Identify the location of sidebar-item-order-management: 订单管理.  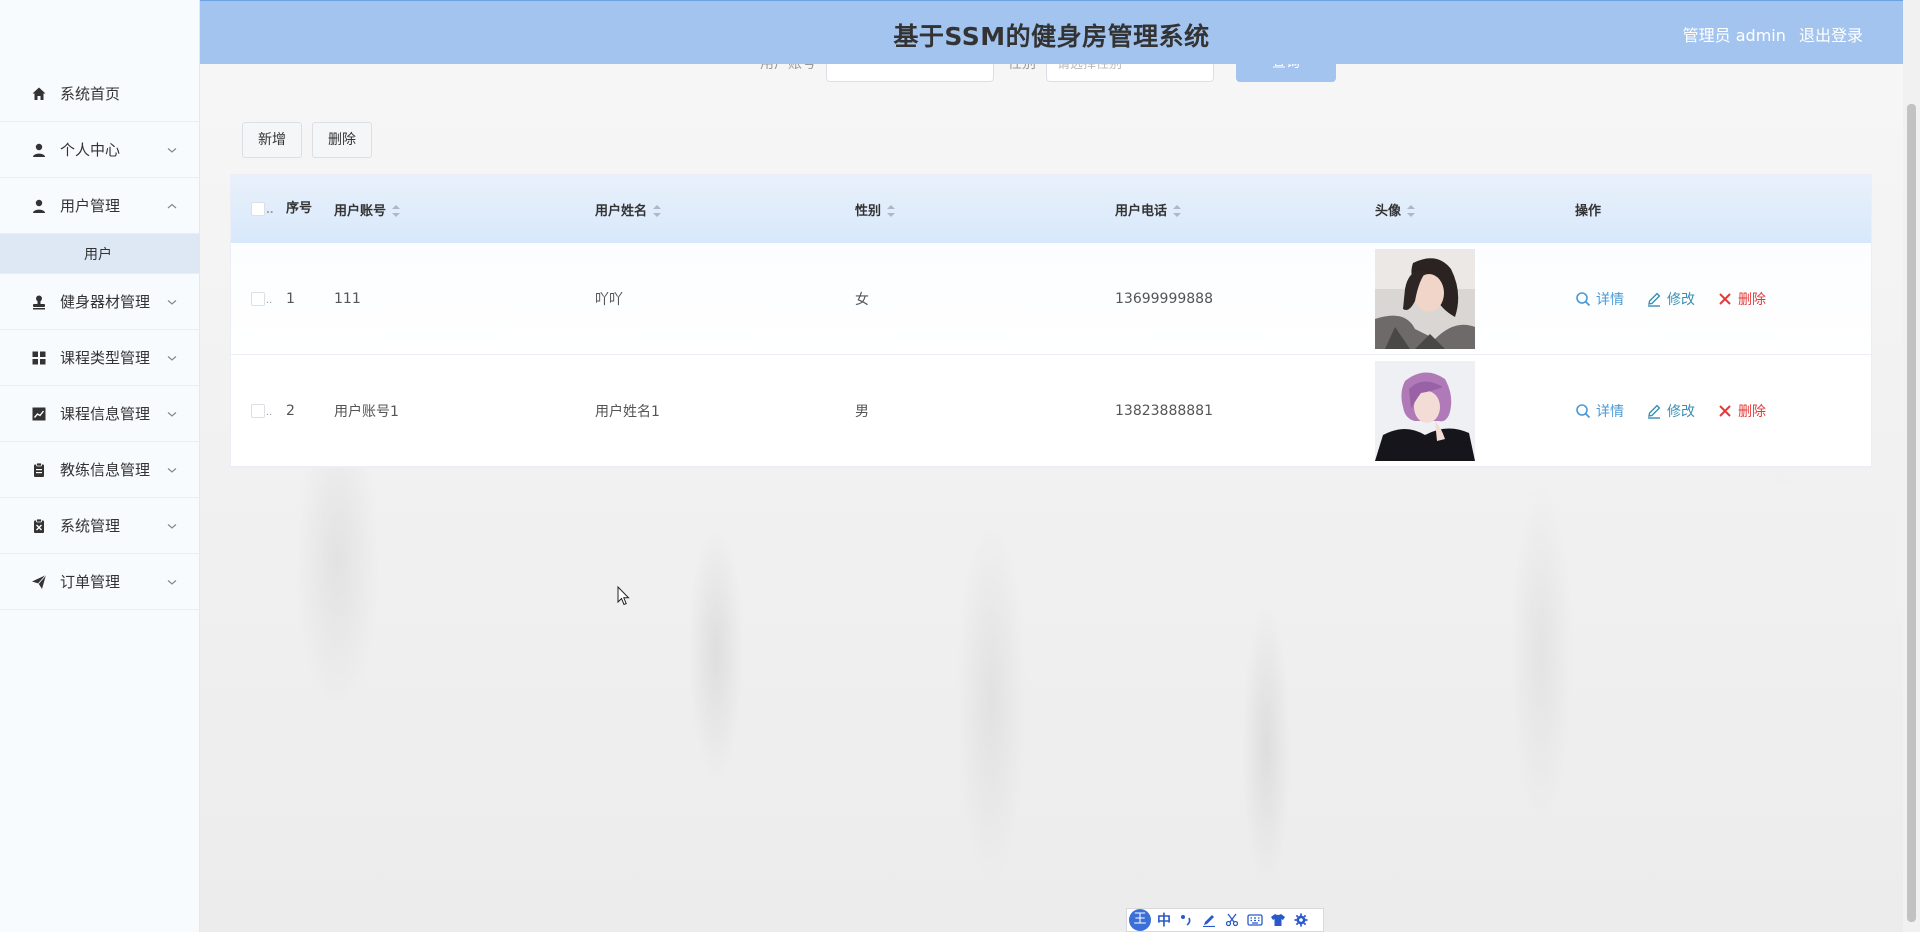
(100, 582).